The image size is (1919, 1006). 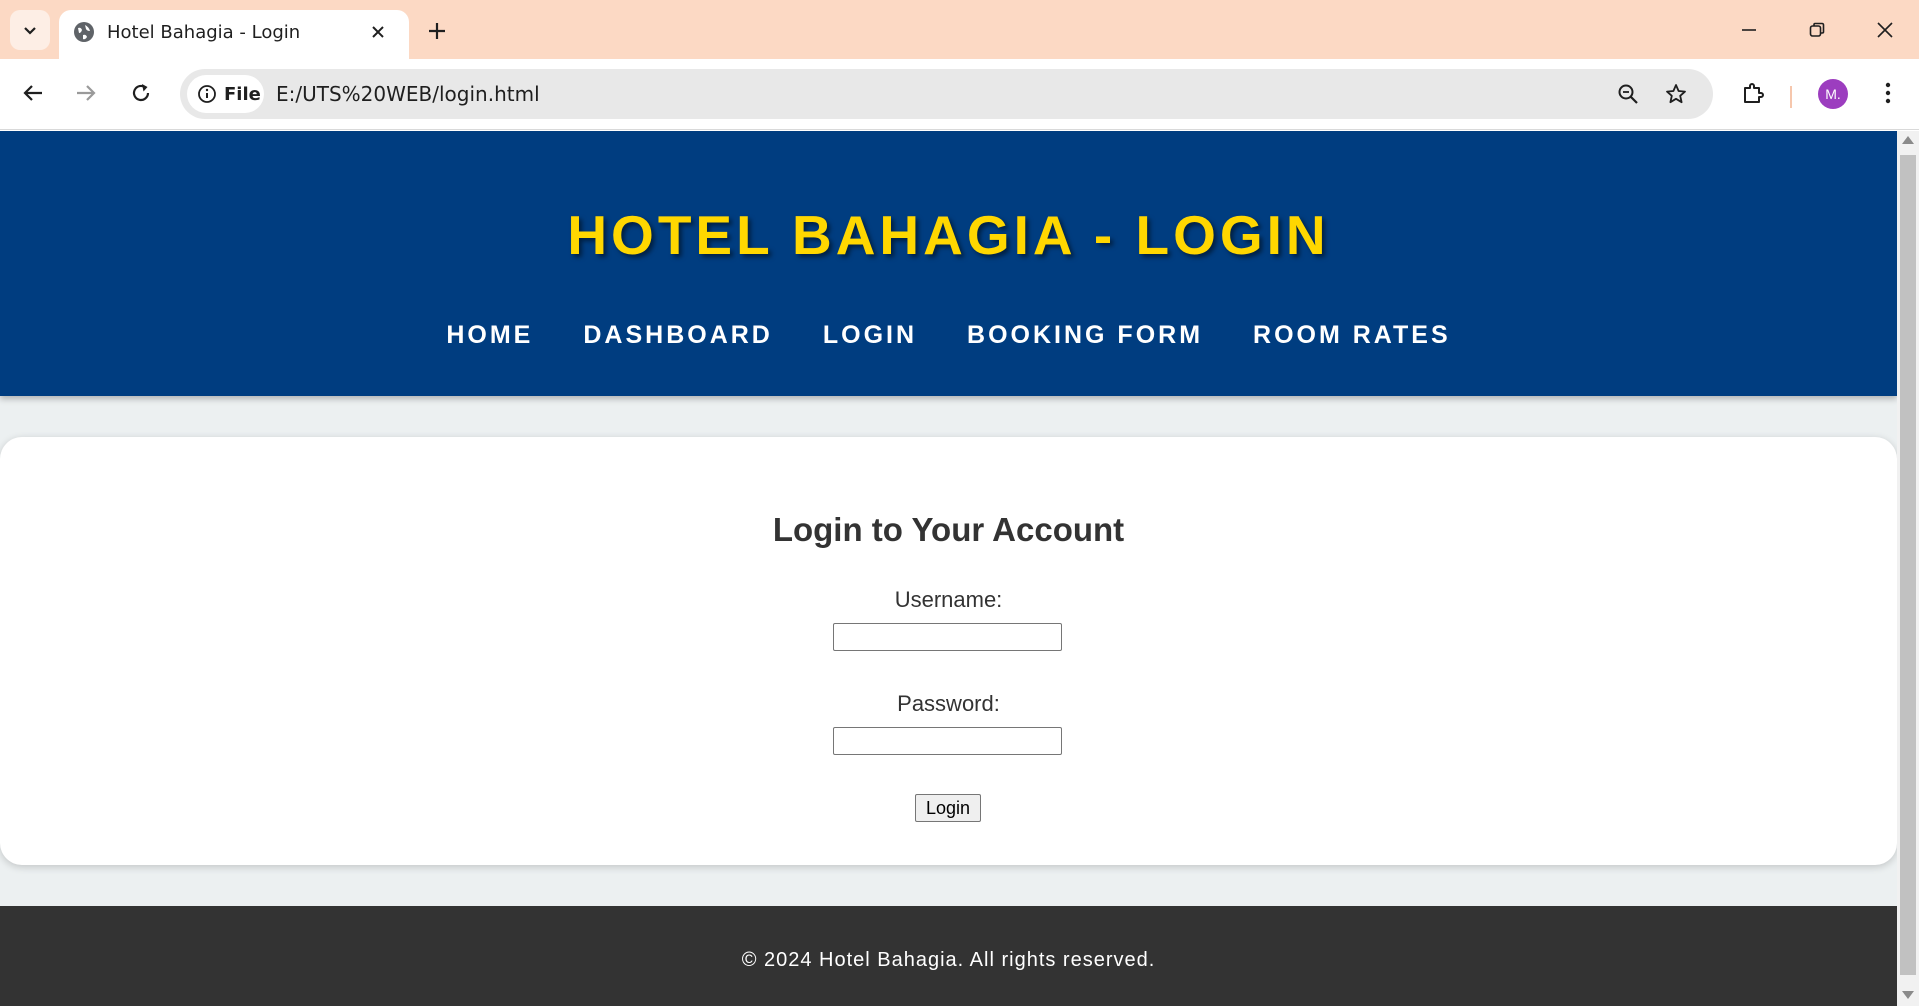 I want to click on page-scrollbar, so click(x=1908, y=568).